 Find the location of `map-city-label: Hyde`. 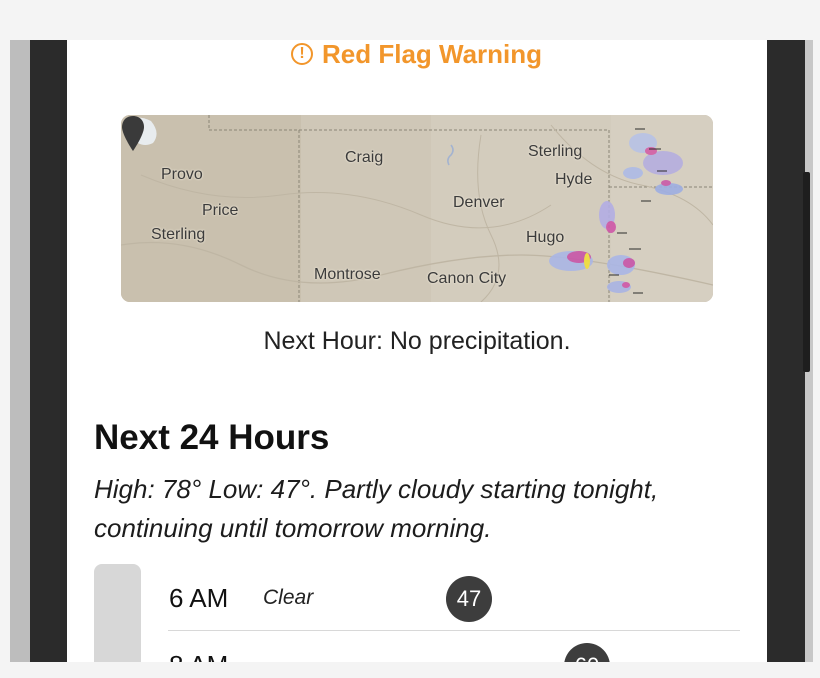

map-city-label: Hyde is located at coordinates (574, 179).